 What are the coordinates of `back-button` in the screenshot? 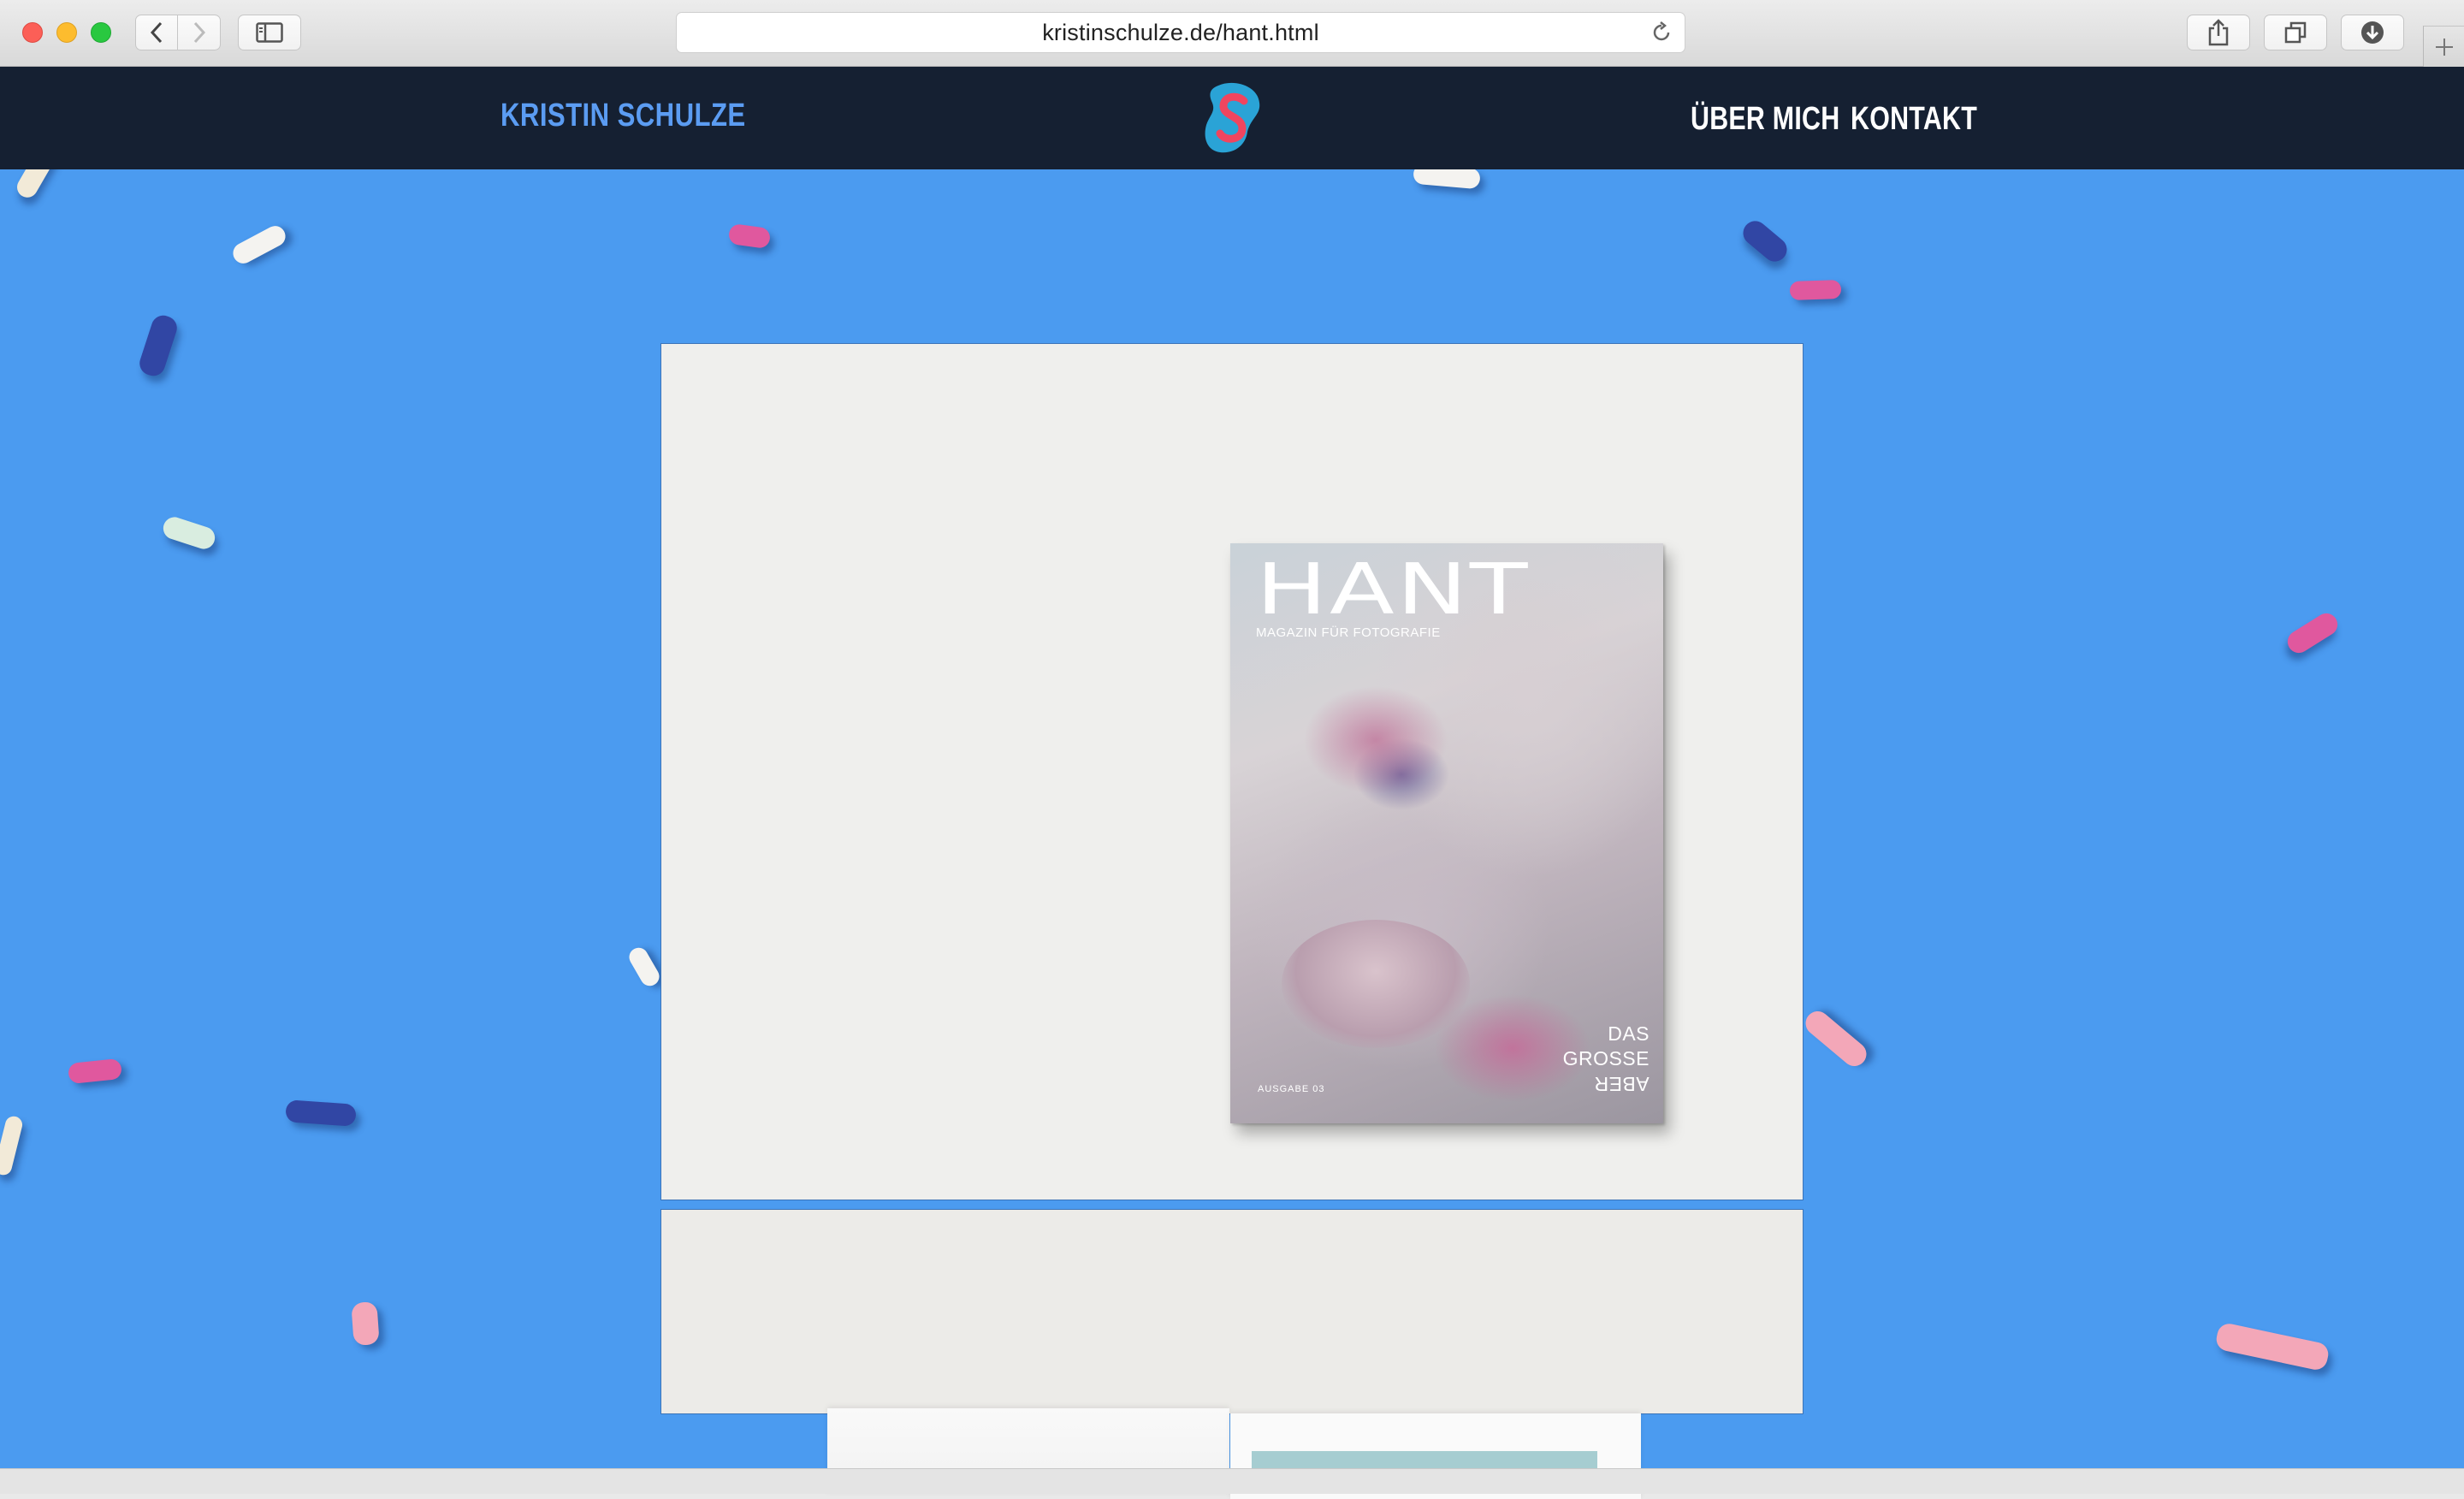 It's located at (156, 32).